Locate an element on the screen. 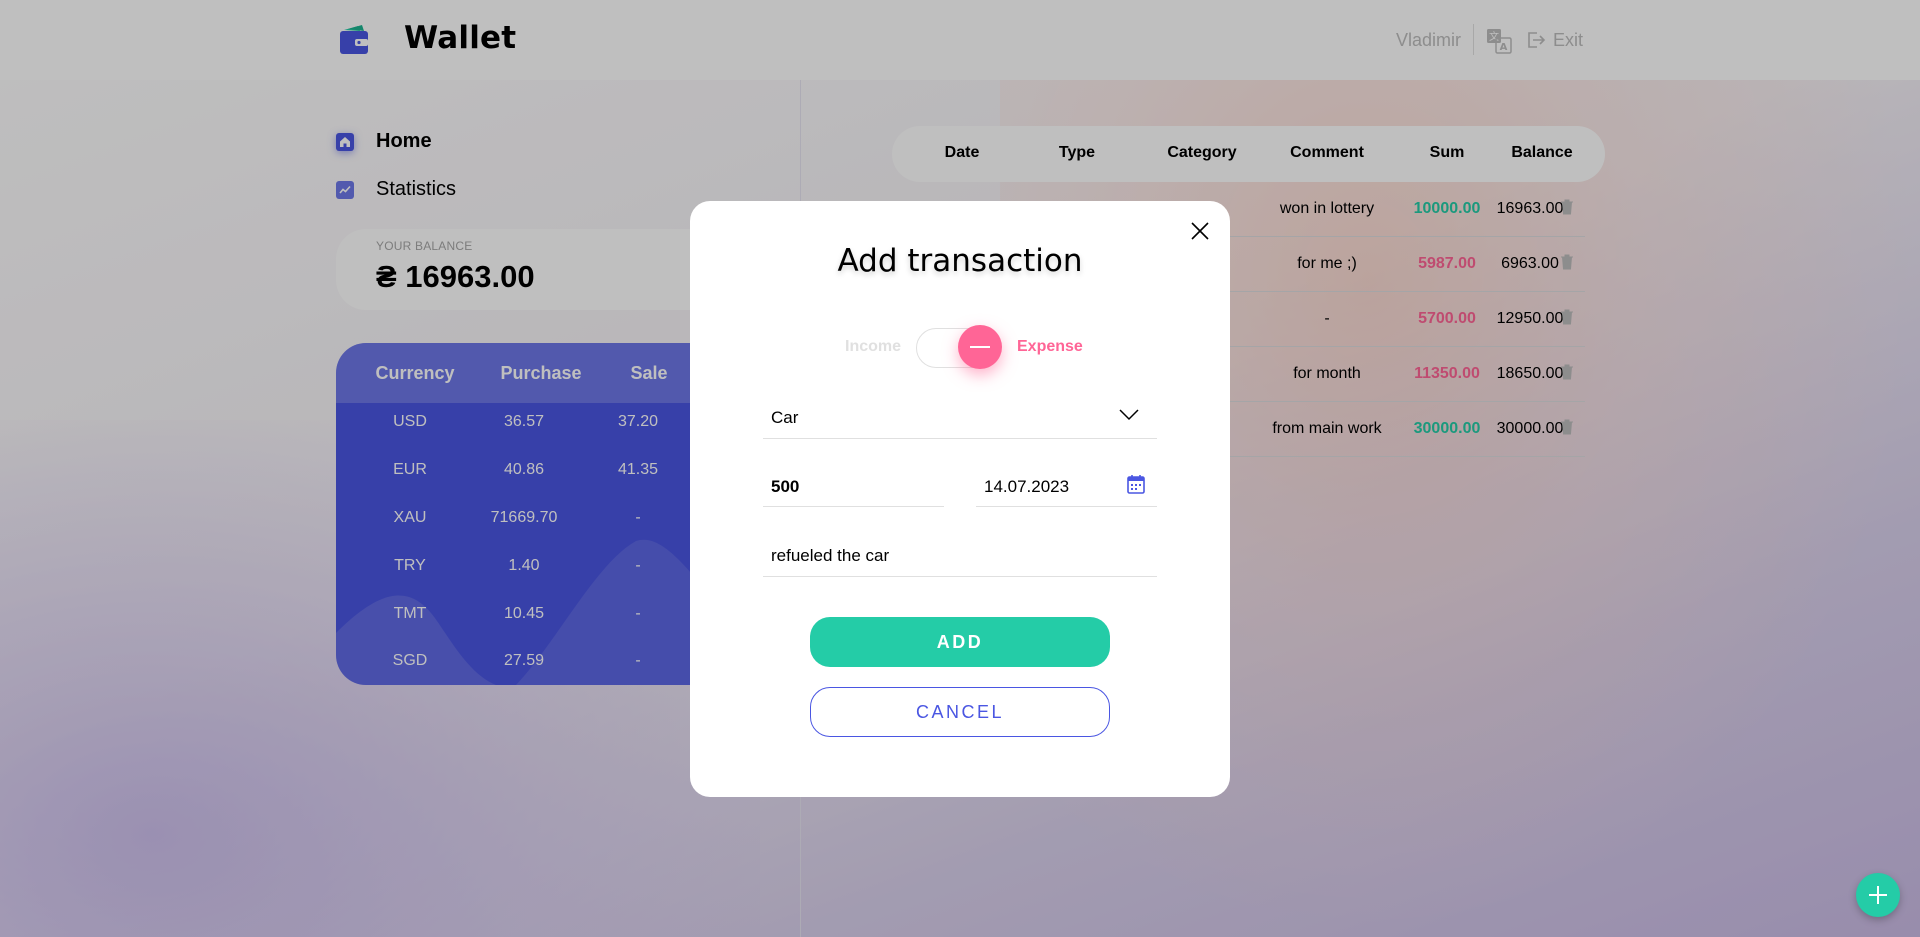 This screenshot has width=1920, height=937. plus-icon is located at coordinates (1878, 895).